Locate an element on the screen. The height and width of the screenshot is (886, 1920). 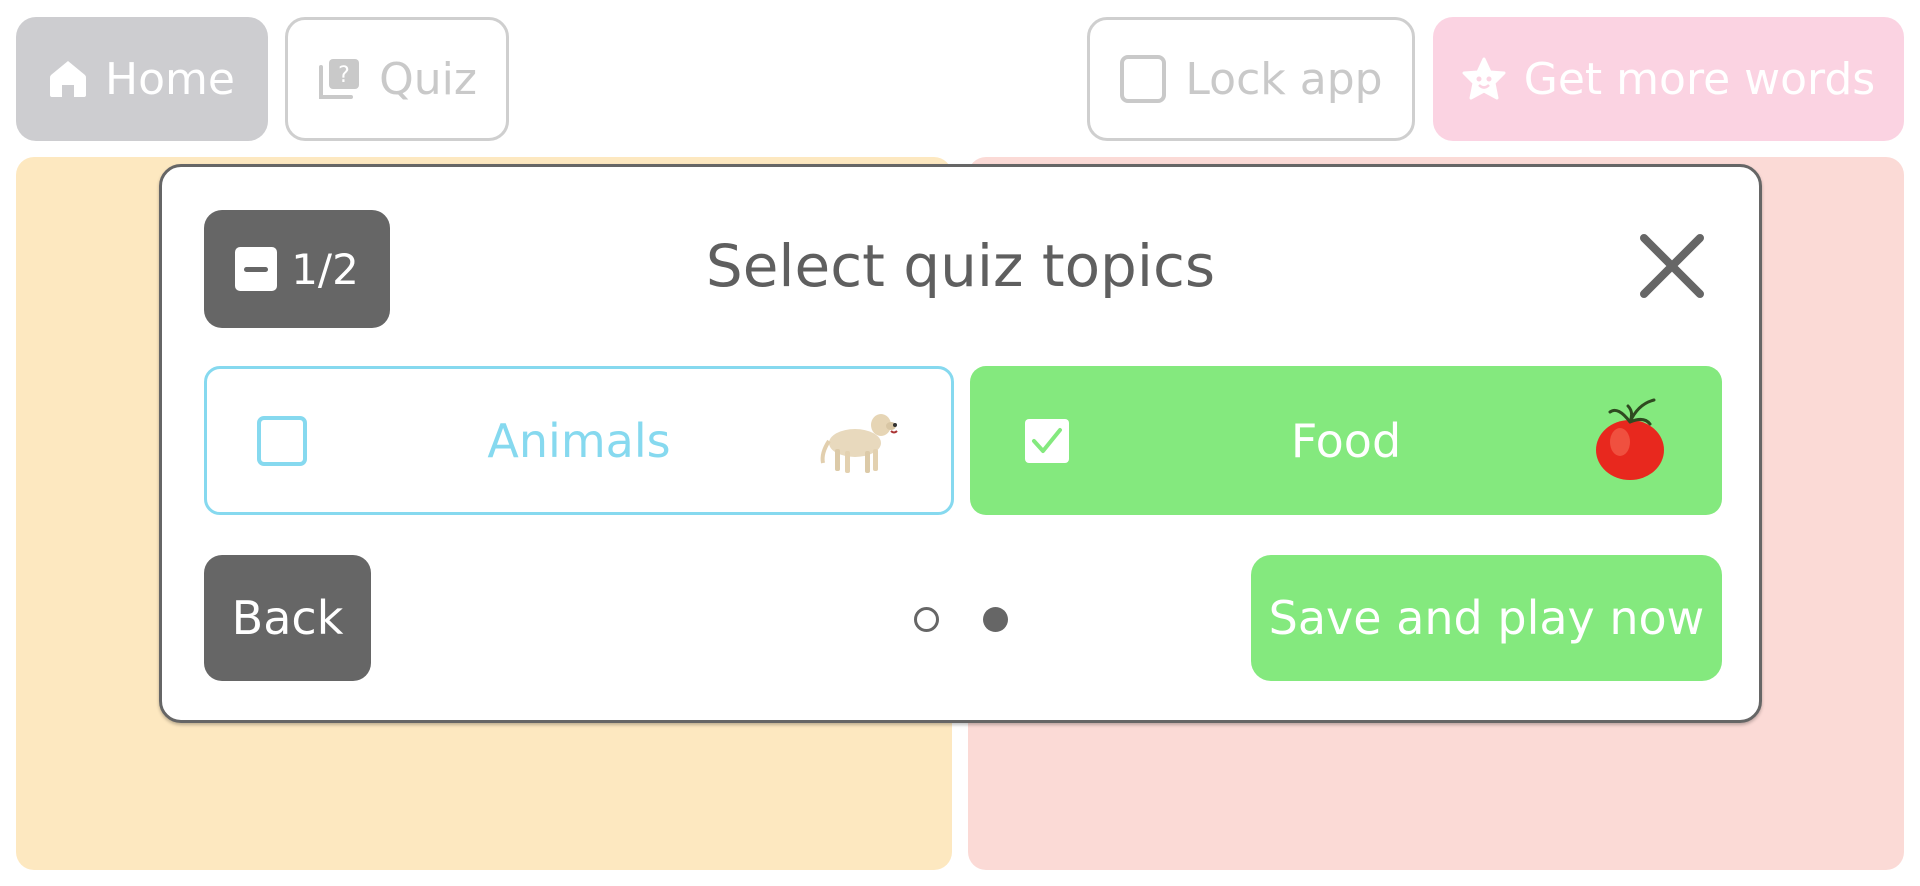
get-more-words-button: Get more words is located at coordinates (1668, 79).